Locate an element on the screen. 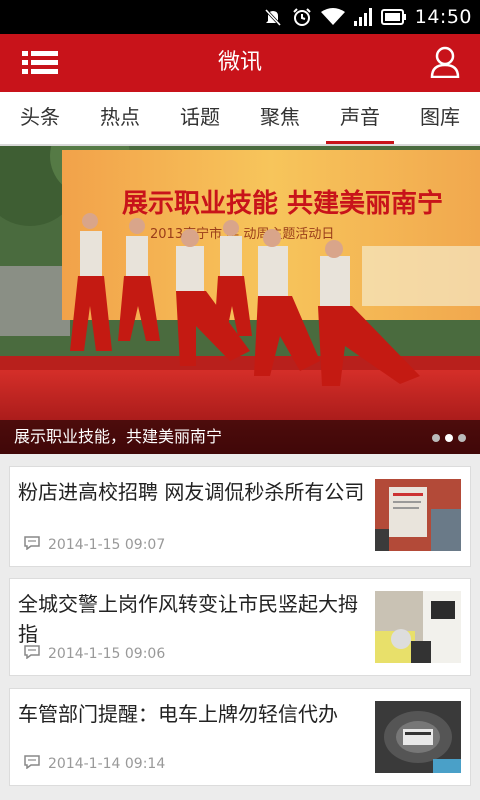 Image resolution: width=480 pixels, height=800 pixels. tab-jujiao: 聚焦 is located at coordinates (280, 118).